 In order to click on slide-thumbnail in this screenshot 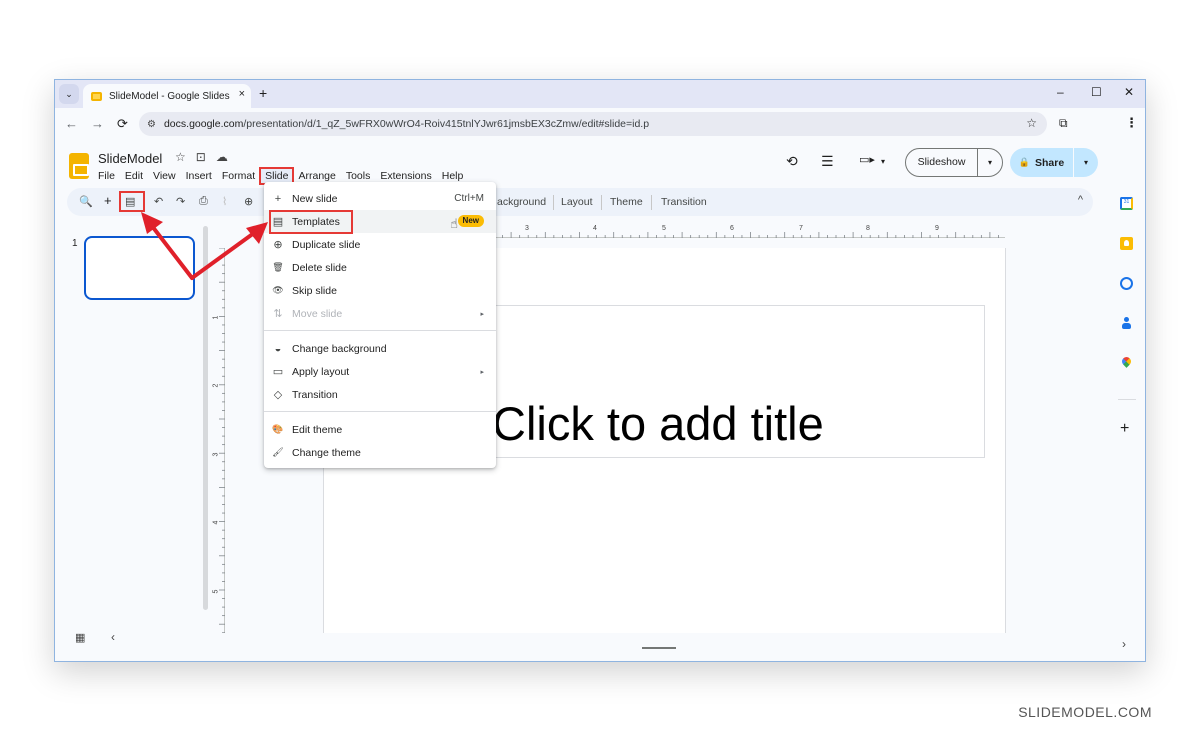, I will do `click(139, 268)`.